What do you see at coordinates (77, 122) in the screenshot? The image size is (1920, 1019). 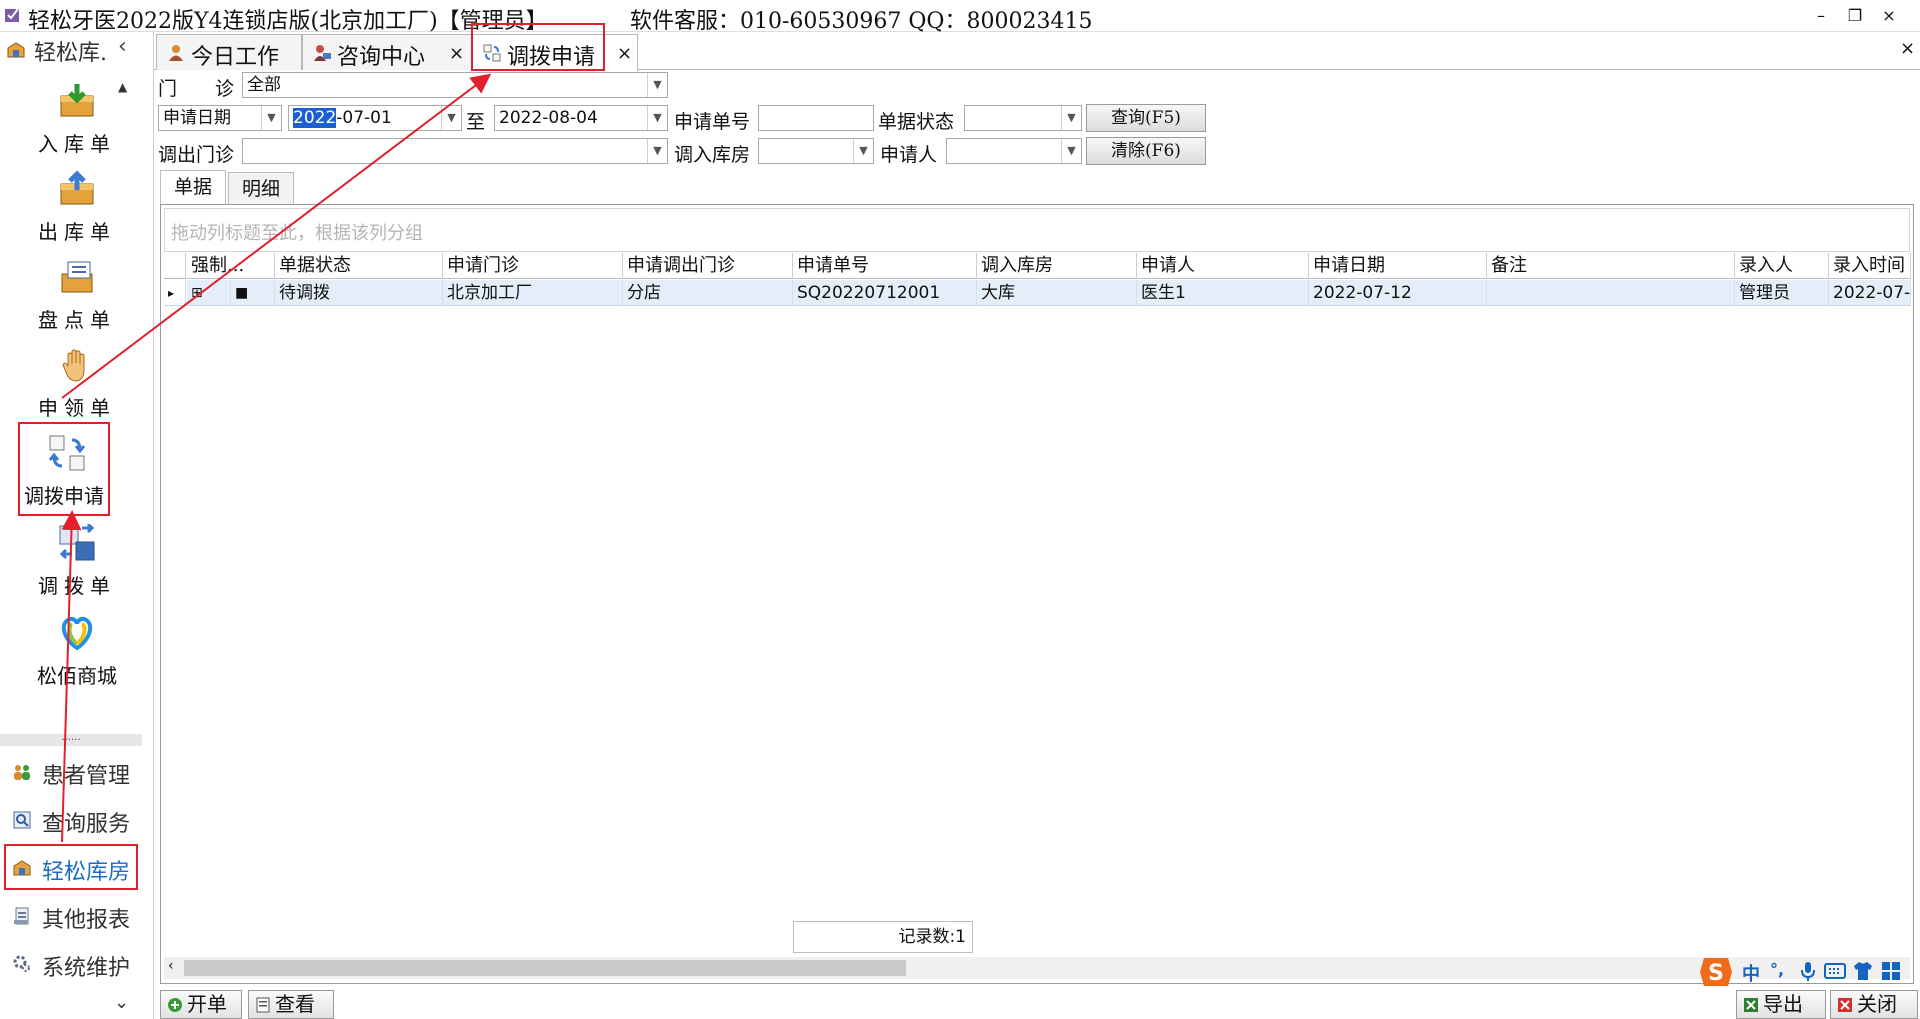 I see `tool-stock-in: 入库单` at bounding box center [77, 122].